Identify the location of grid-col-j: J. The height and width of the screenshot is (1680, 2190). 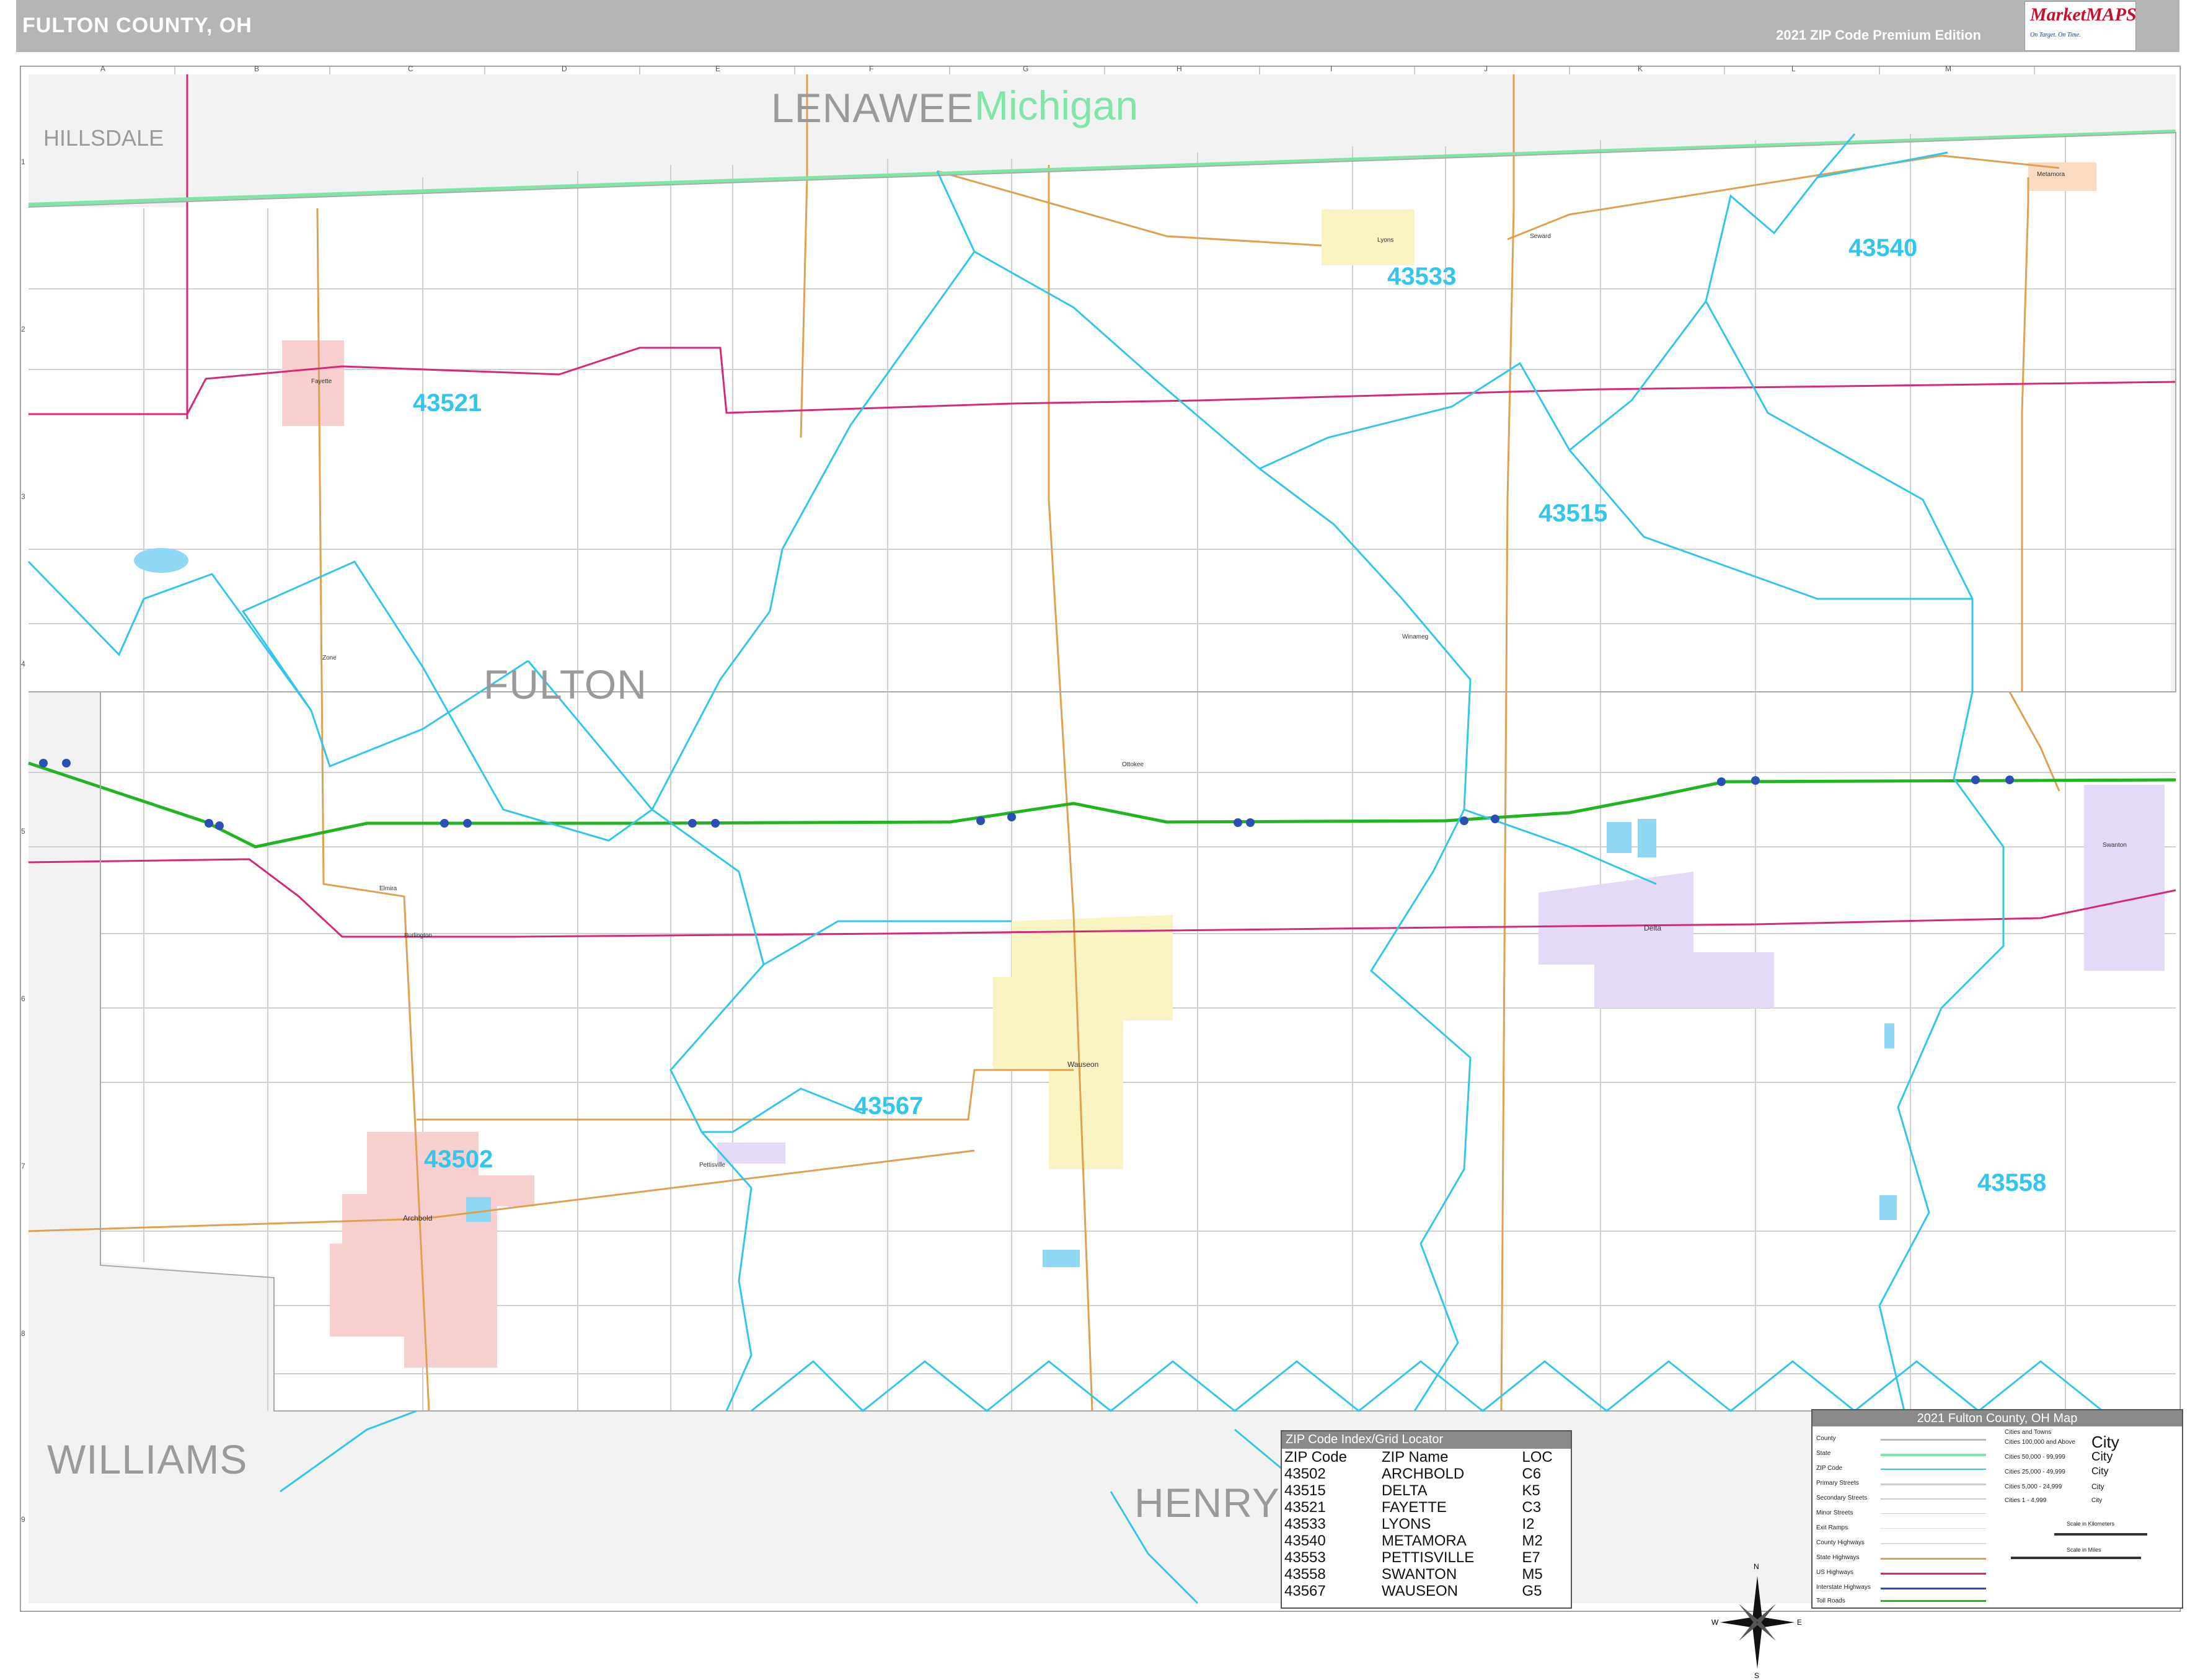
(1486, 68).